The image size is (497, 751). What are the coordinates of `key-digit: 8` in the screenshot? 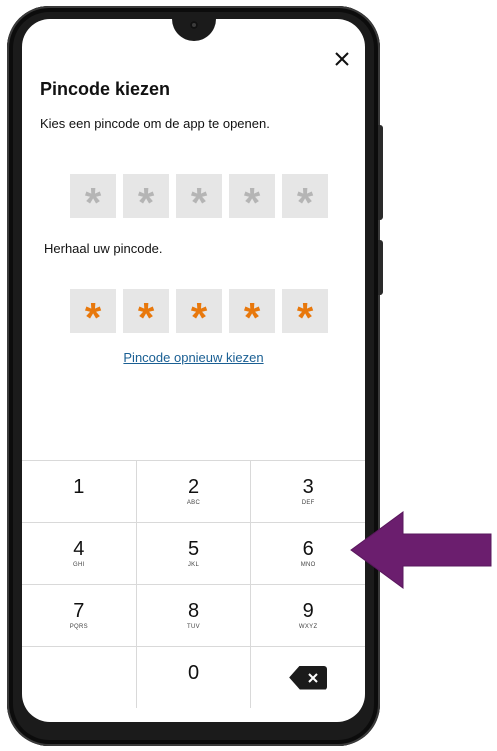 It's located at (193, 610).